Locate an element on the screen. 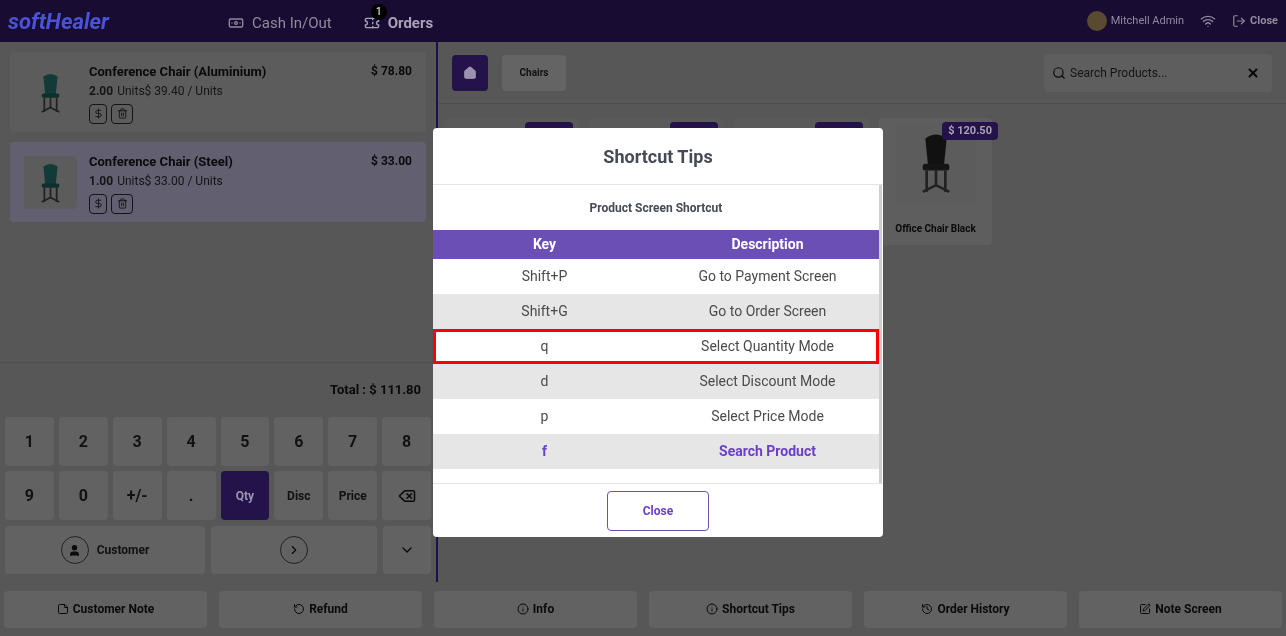 This screenshot has width=1286, height=636. keypad-key: +/- is located at coordinates (137, 495).